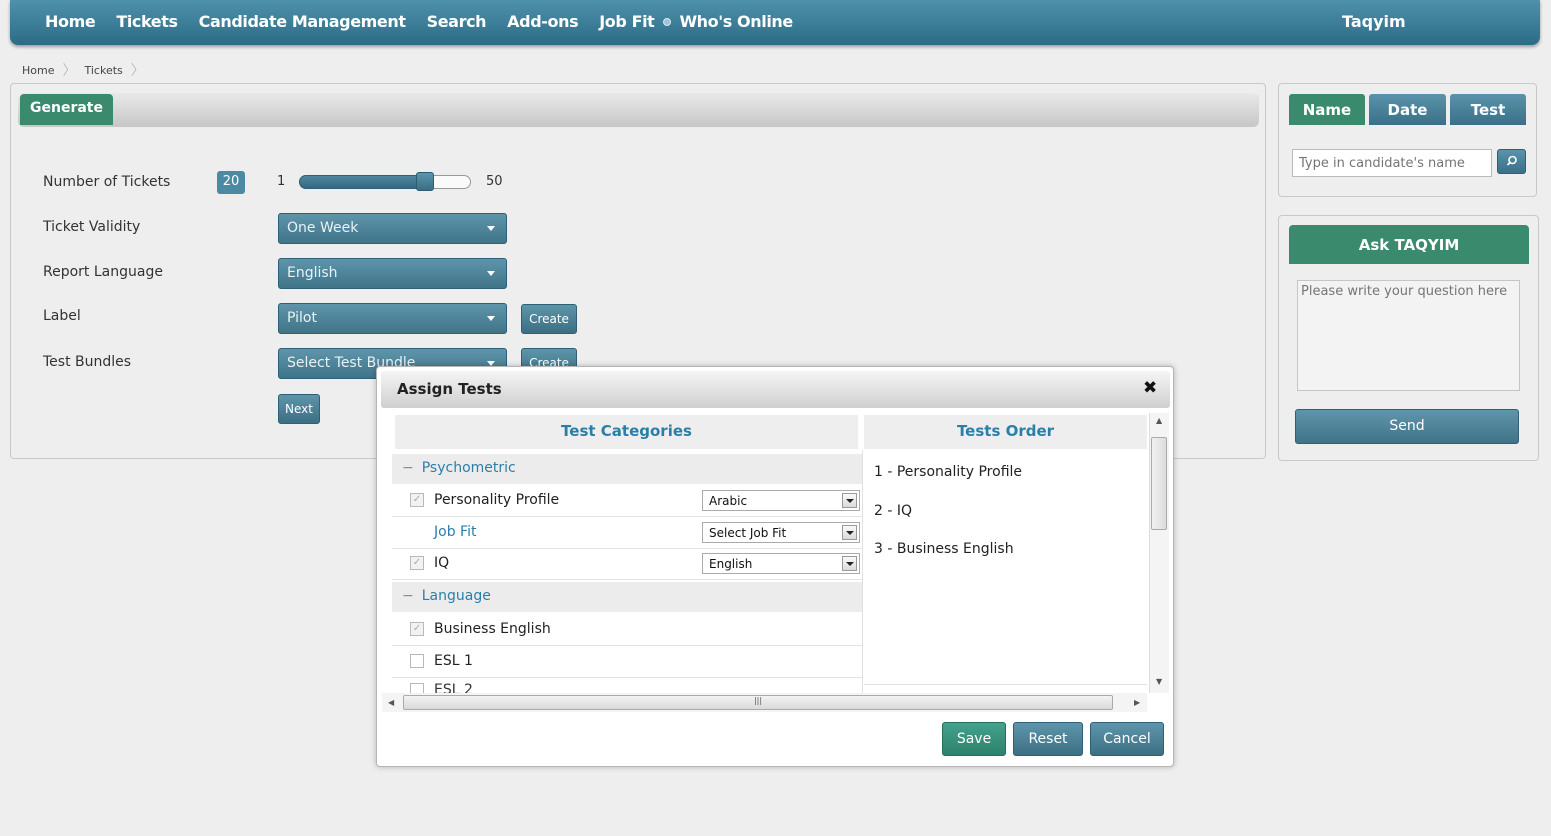 The width and height of the screenshot is (1551, 836). Describe the element at coordinates (549, 319) in the screenshot. I see `create-label-button: Create` at that location.